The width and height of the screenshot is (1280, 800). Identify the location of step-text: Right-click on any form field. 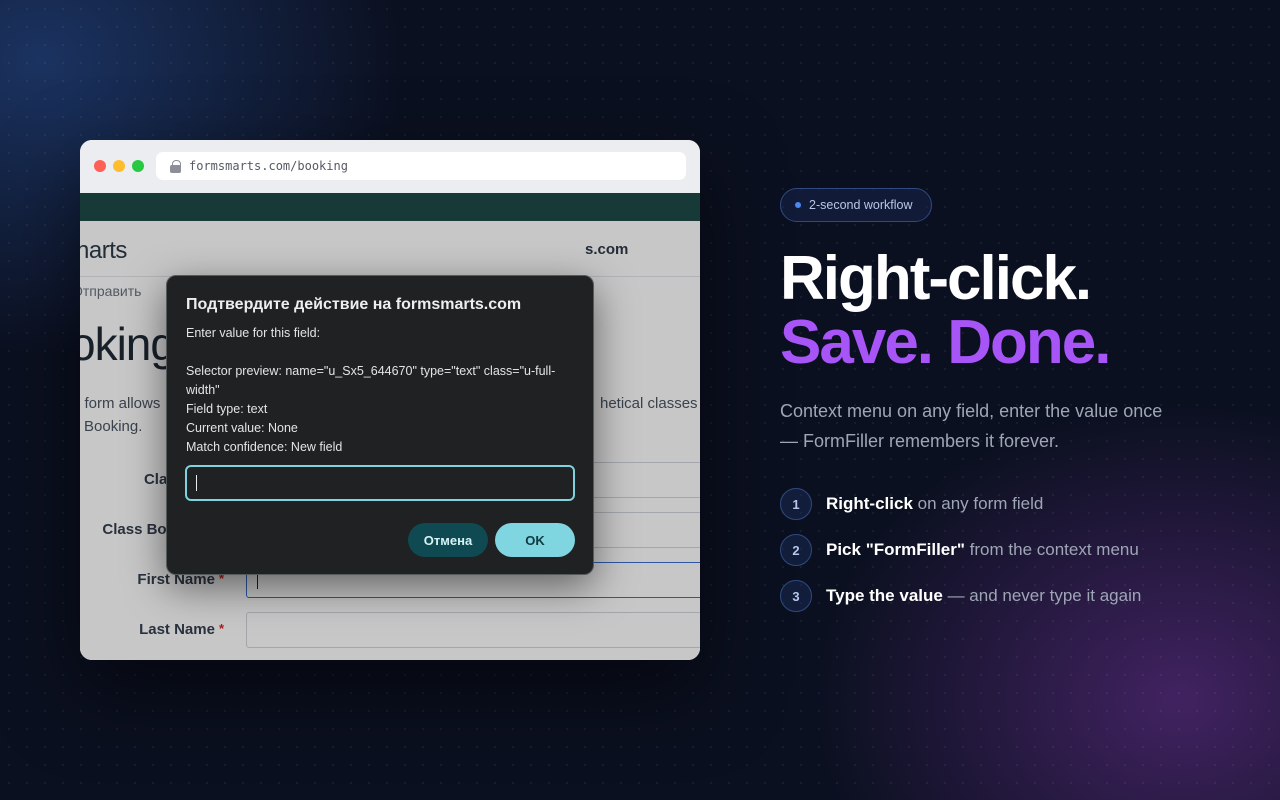
(934, 504).